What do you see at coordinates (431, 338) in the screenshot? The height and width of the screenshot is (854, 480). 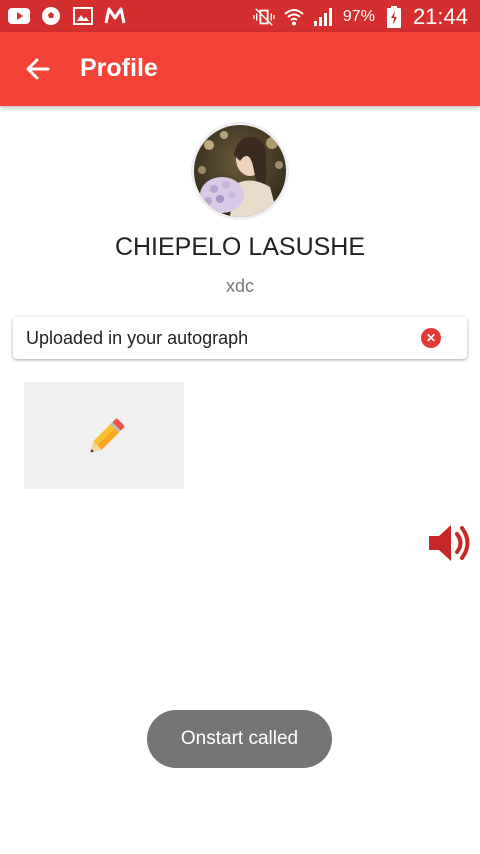 I see `clear-circle-icon: ✕` at bounding box center [431, 338].